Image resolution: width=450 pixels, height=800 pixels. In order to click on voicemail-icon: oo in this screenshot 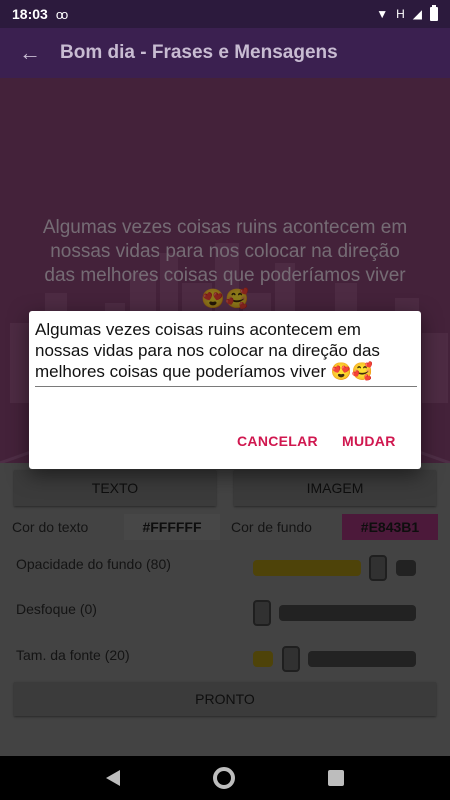, I will do `click(62, 14)`.